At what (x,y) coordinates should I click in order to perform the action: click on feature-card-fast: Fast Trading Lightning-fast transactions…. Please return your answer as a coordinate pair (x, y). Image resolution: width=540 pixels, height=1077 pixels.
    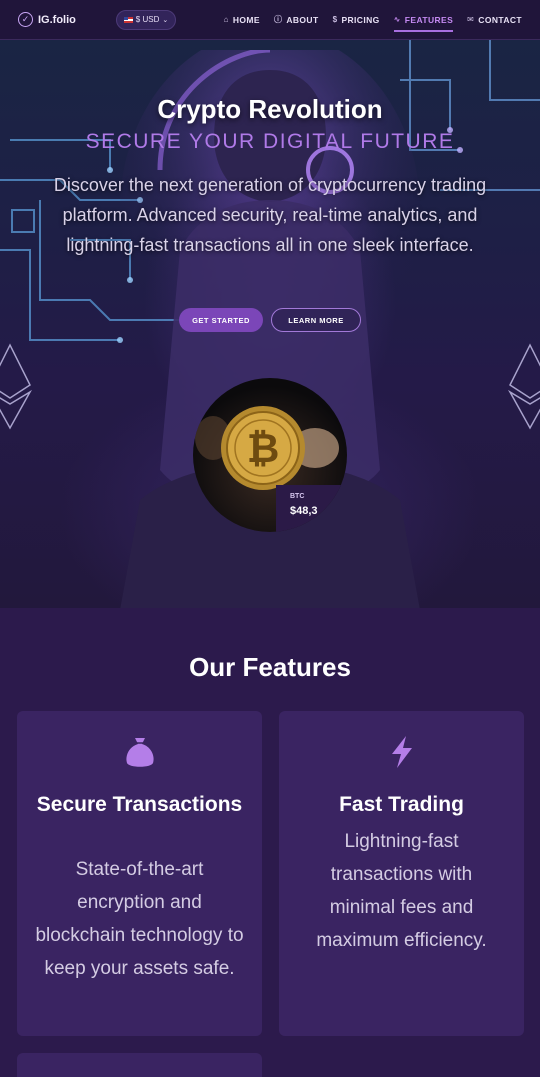
    Looking at the image, I should click on (401, 873).